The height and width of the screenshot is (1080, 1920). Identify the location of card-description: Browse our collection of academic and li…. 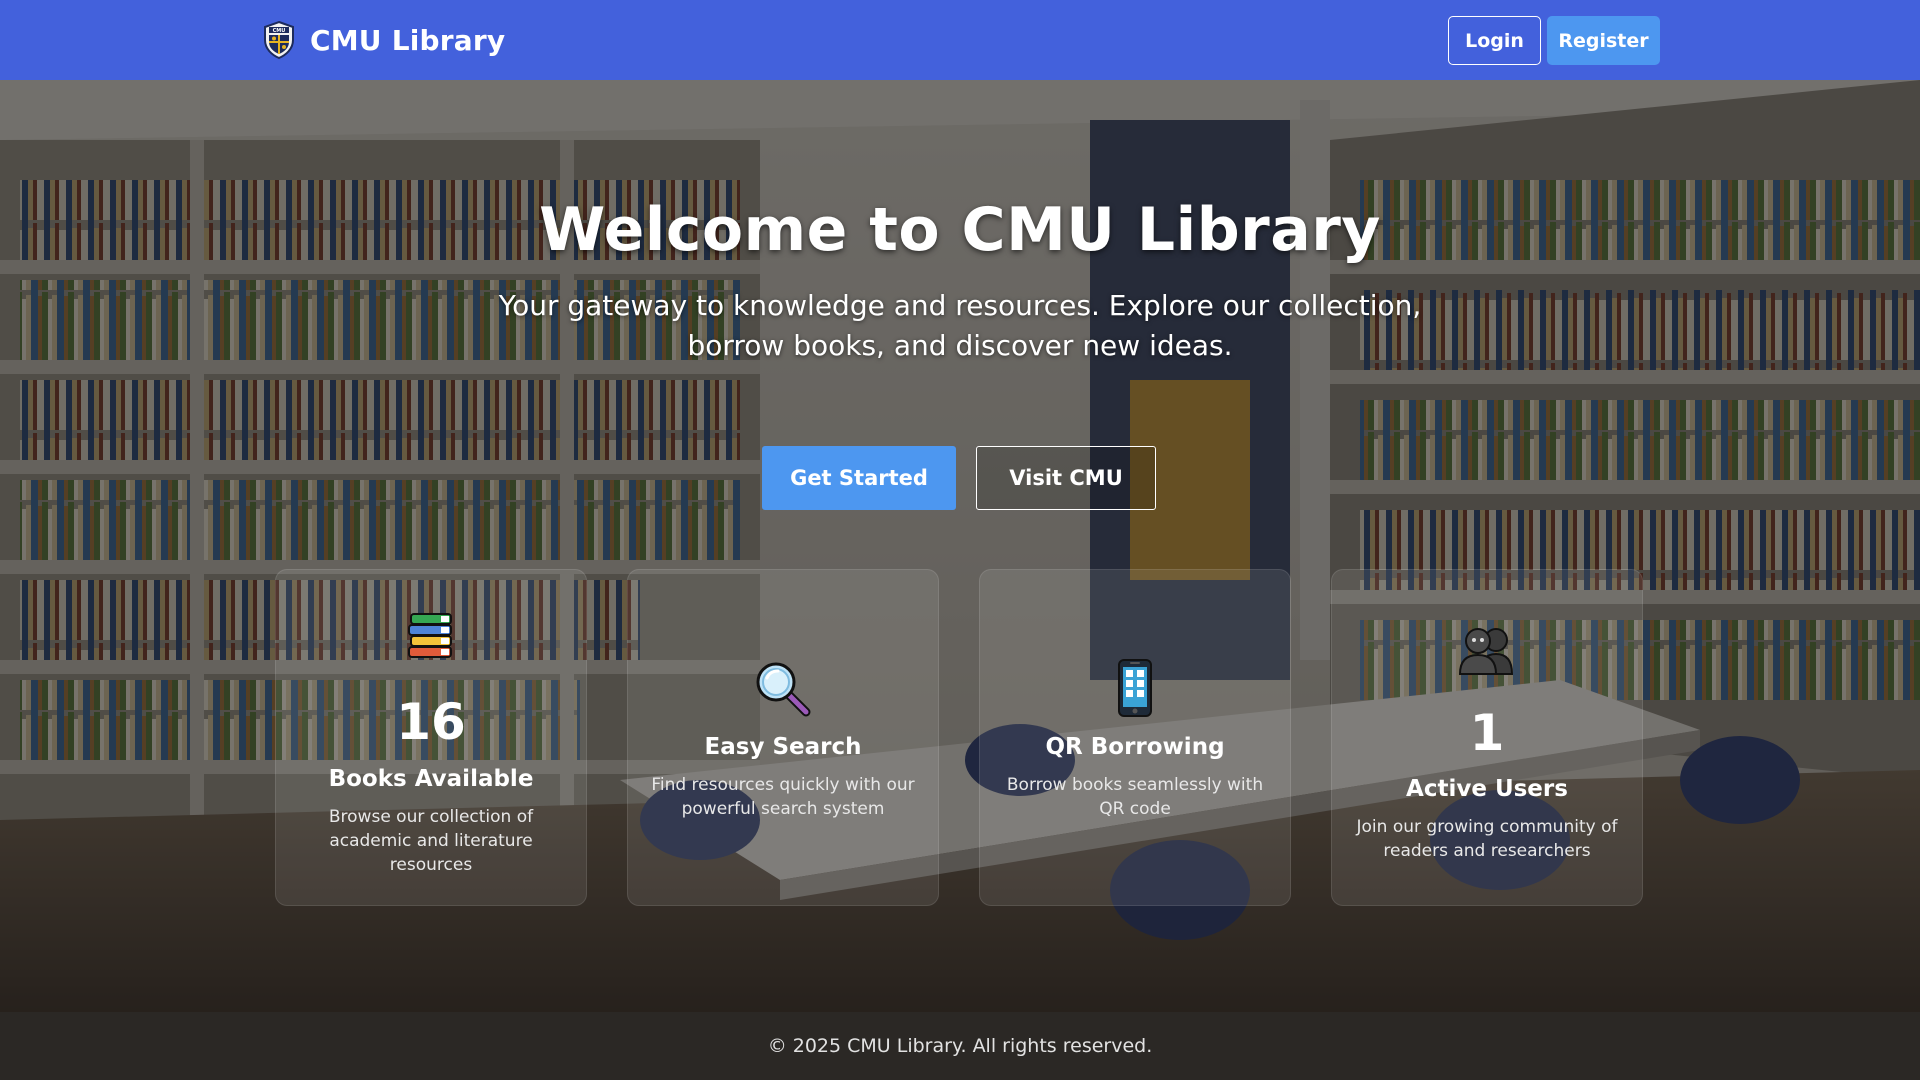
(431, 841).